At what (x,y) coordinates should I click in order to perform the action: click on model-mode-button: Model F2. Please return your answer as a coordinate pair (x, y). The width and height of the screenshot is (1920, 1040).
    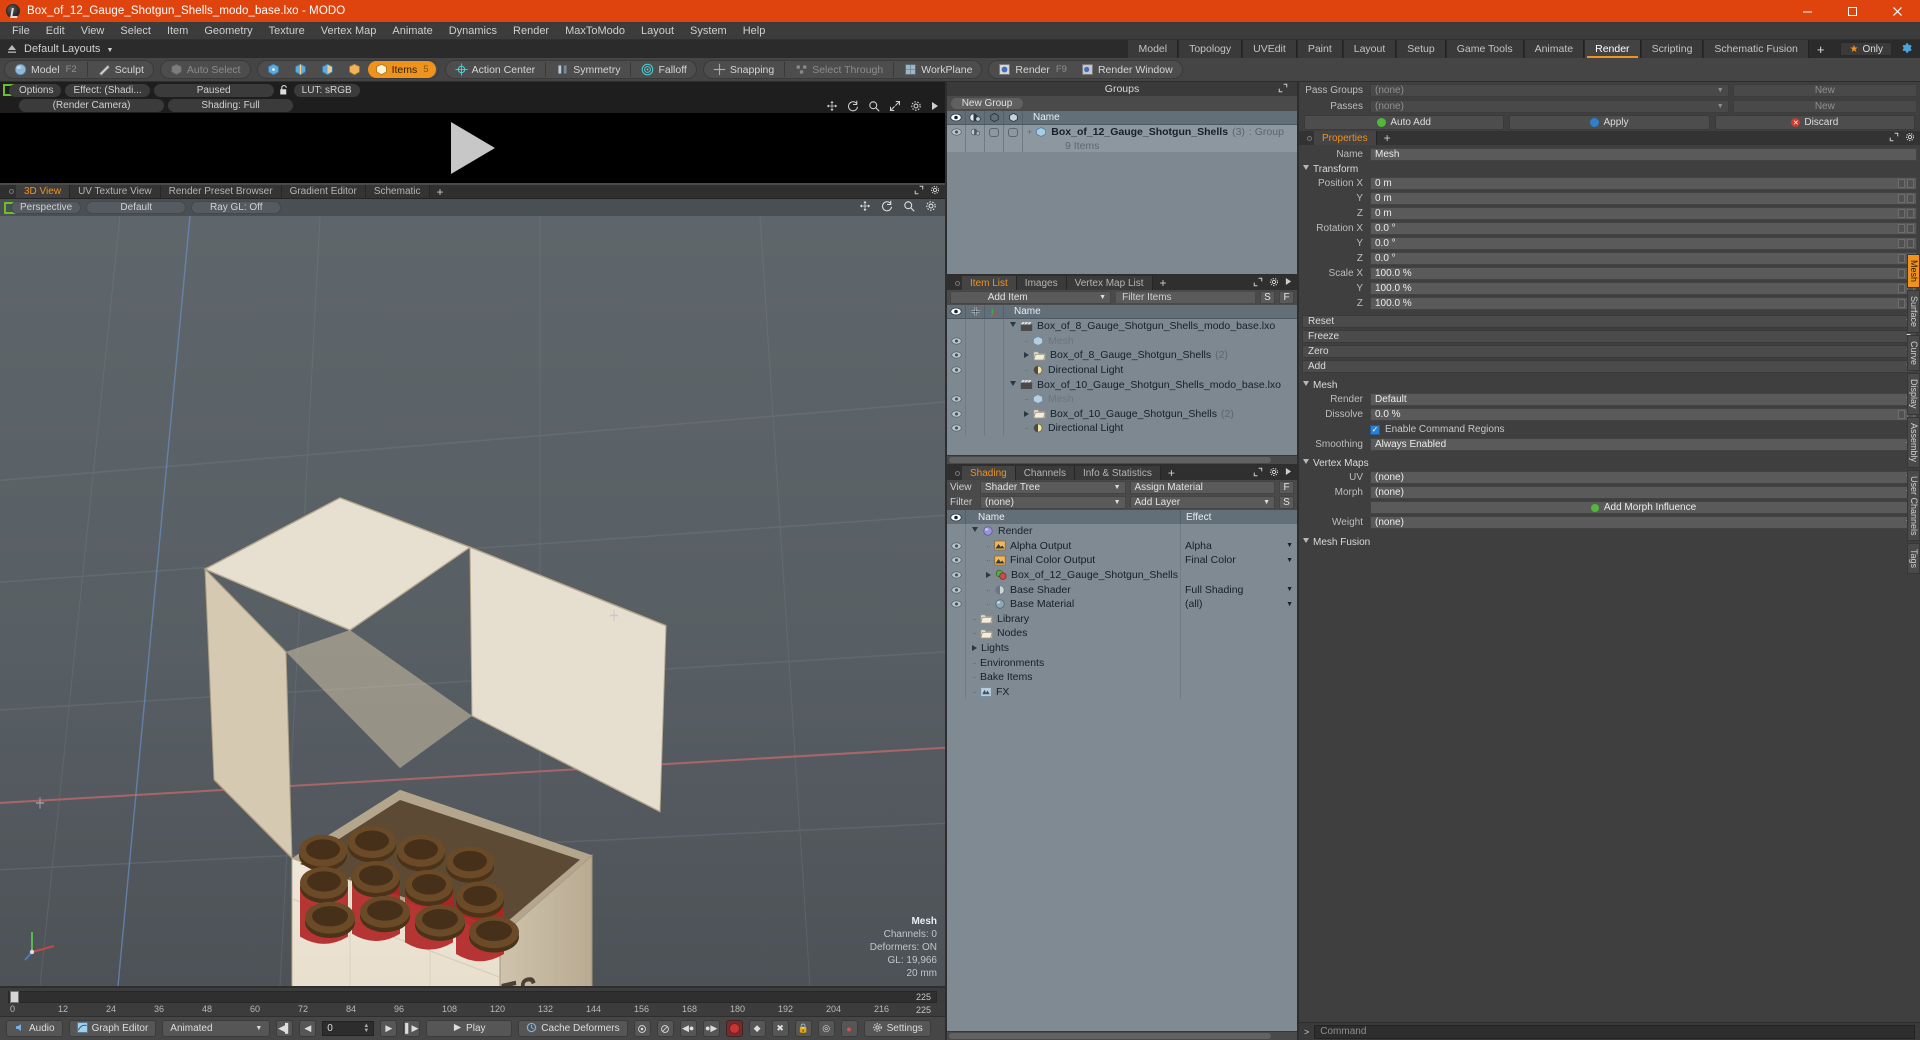
    Looking at the image, I should click on (45, 69).